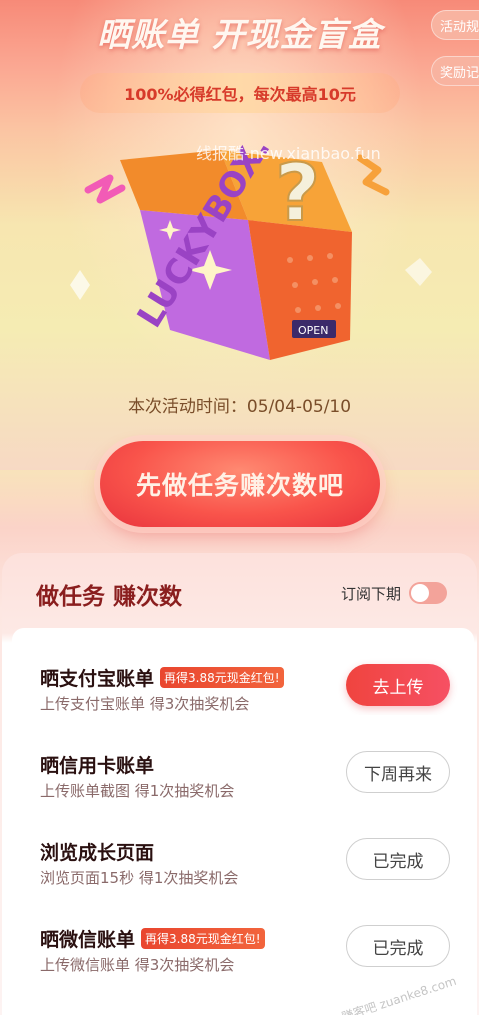  Describe the element at coordinates (239, 34) in the screenshot. I see `page-title: 晒账单 开现金盲盒` at that location.